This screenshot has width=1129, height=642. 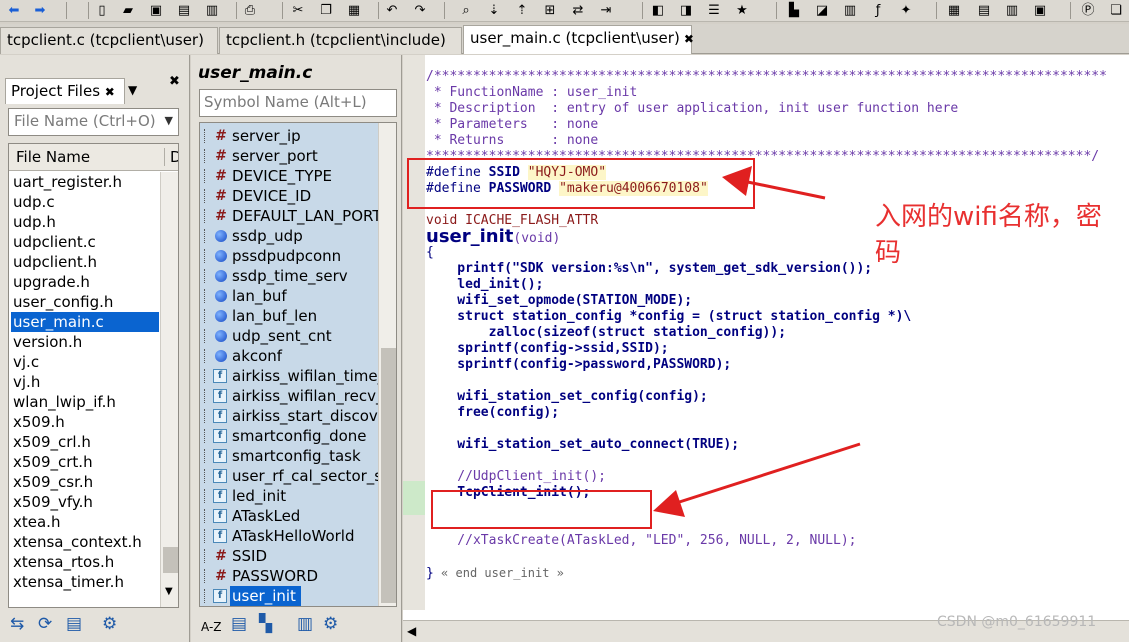 I want to click on symbol-list-item: f smartconfig_done, so click(x=289, y=436).